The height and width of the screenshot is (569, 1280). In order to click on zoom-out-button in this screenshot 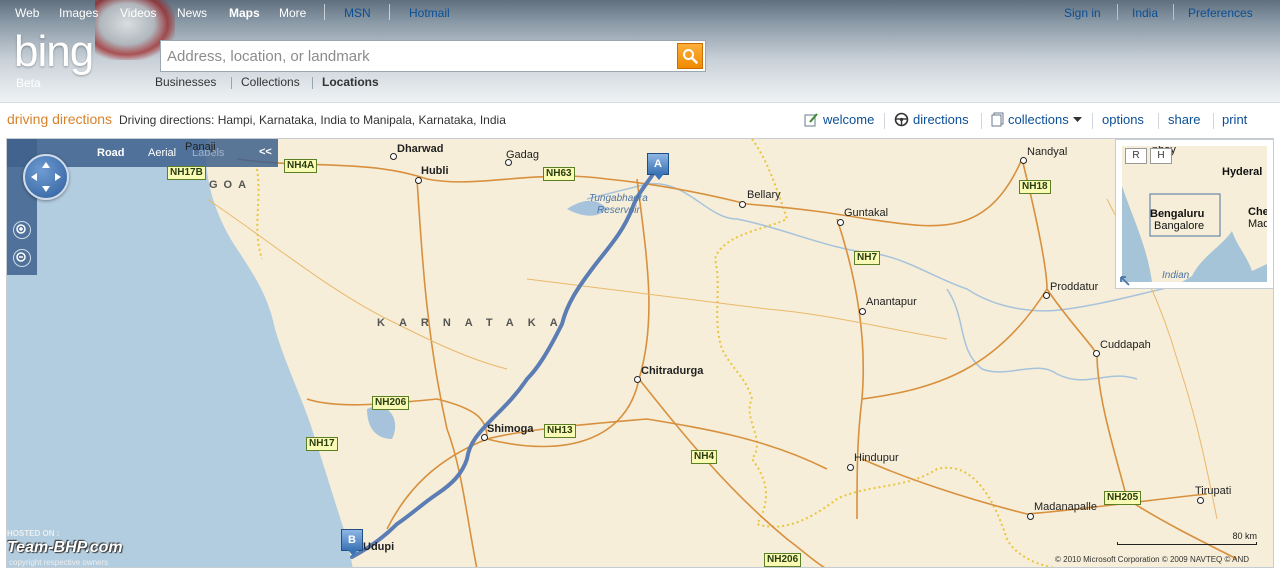, I will do `click(22, 258)`.